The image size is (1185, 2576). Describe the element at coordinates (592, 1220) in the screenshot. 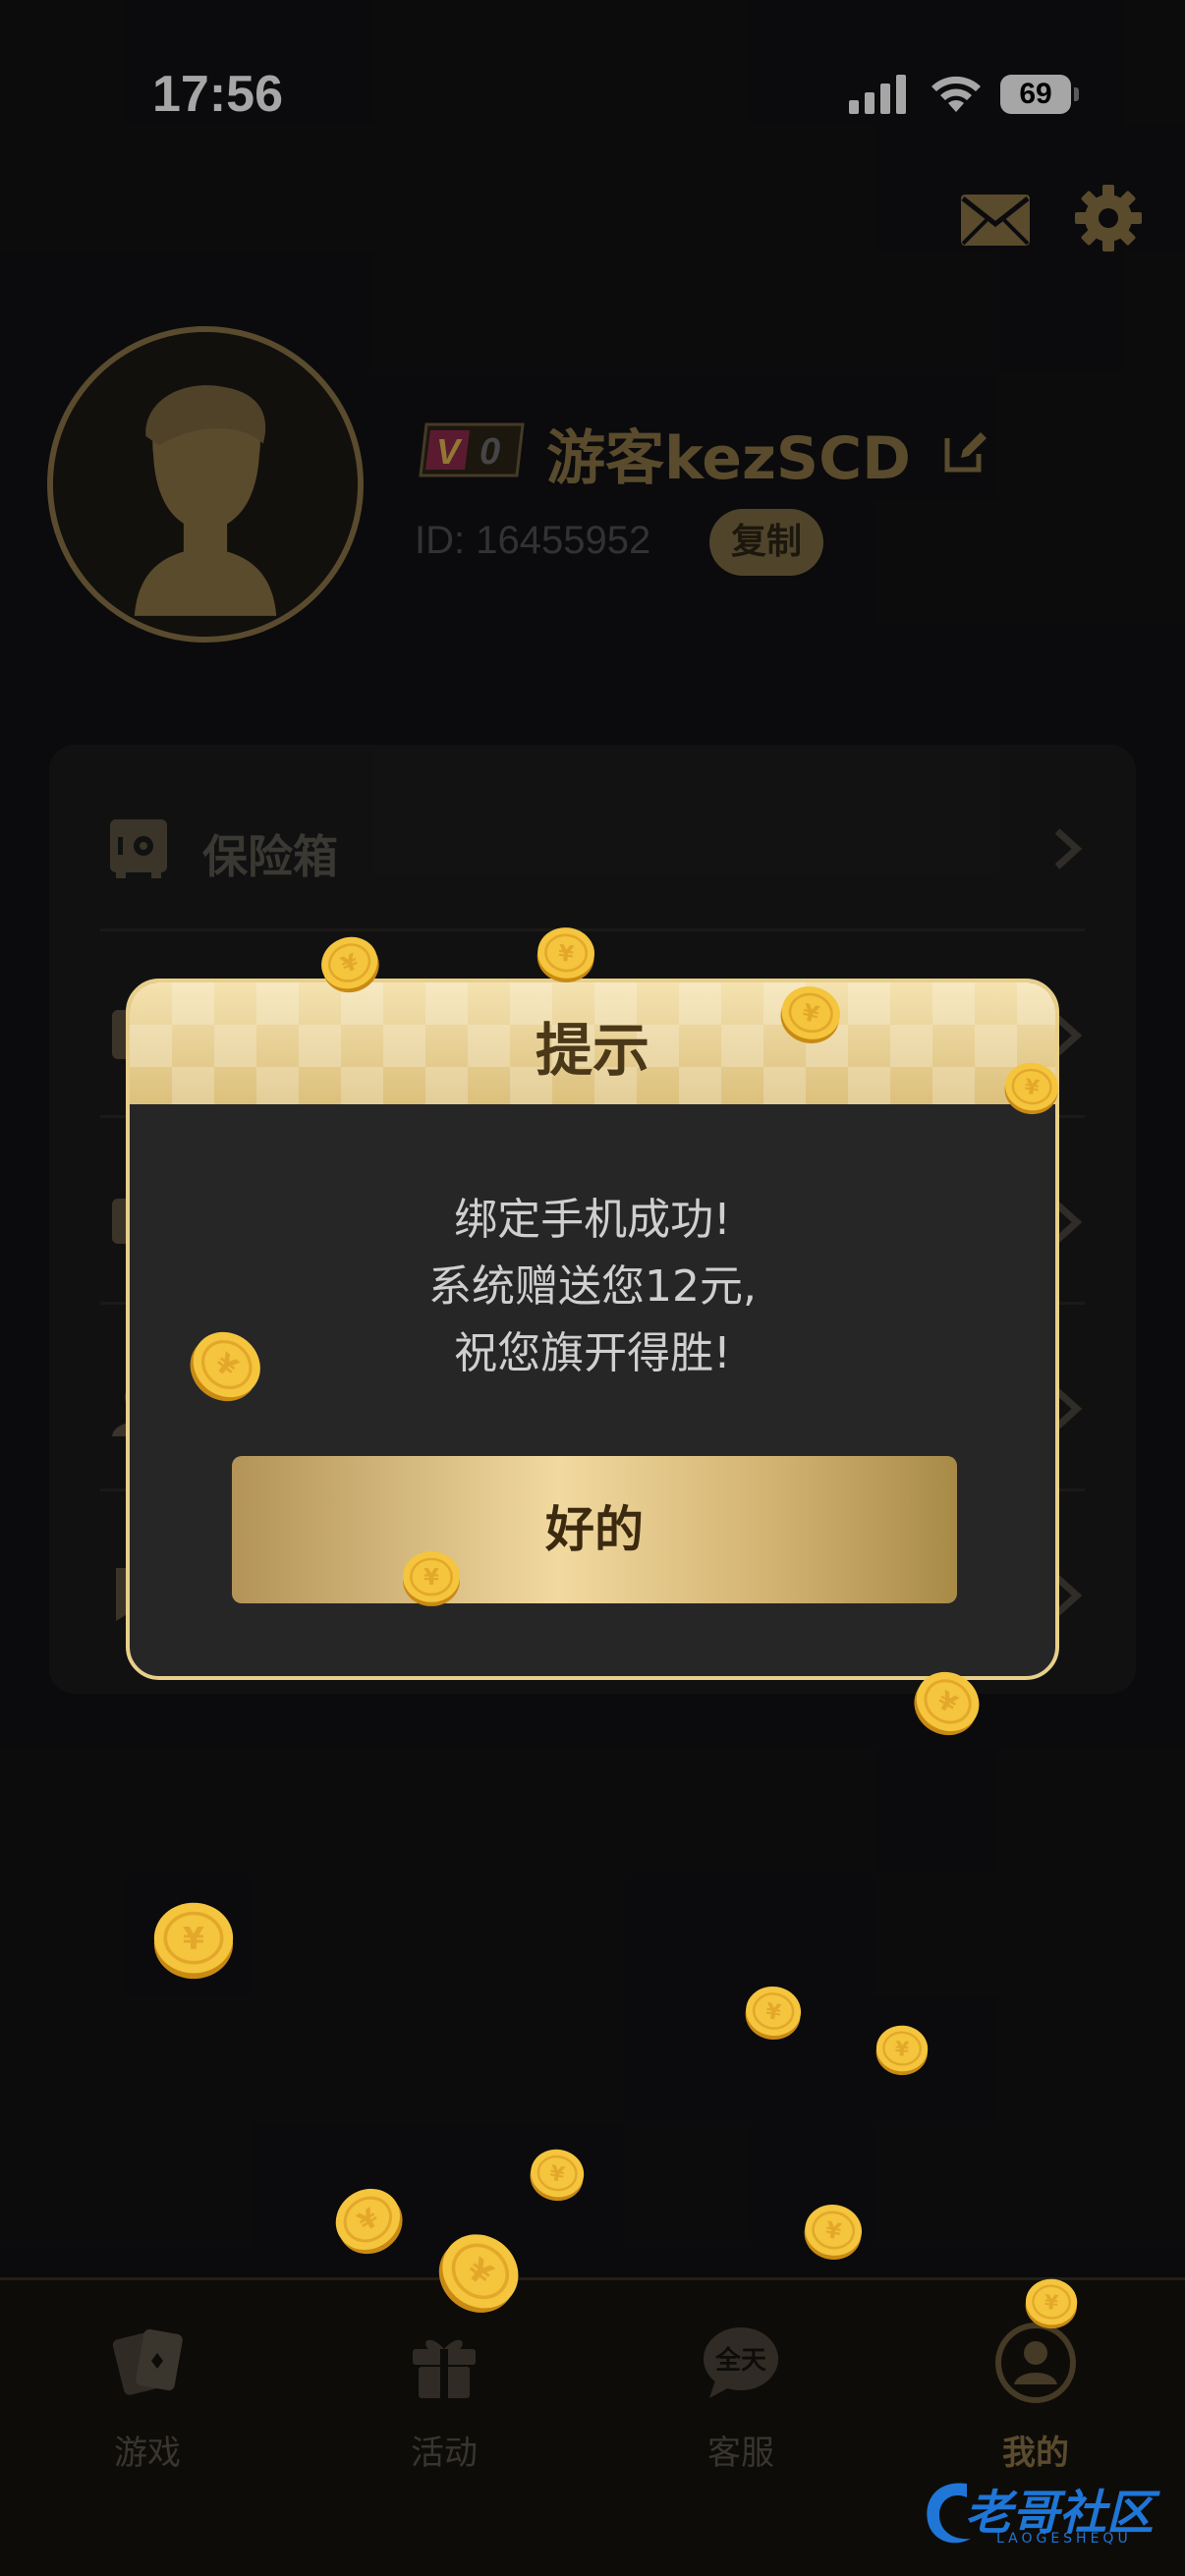

I see `dialog-message-line: 绑定手机成功!` at that location.